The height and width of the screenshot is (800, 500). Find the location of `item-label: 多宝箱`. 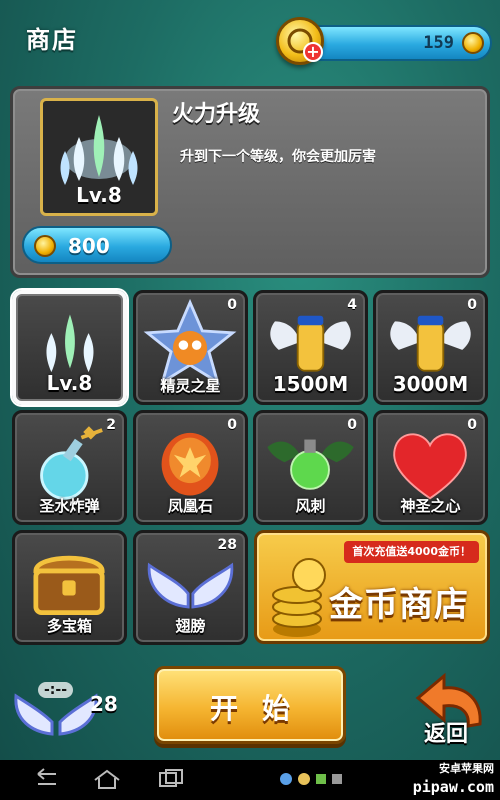

item-label: 多宝箱 is located at coordinates (69, 626).